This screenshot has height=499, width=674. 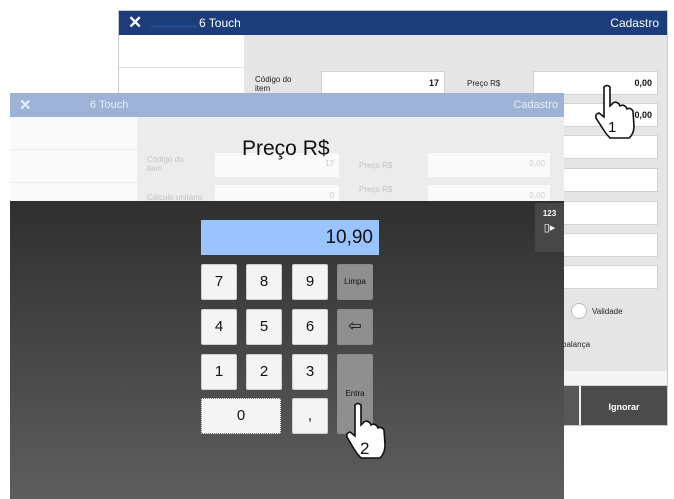 What do you see at coordinates (219, 372) in the screenshot?
I see `key-1: 1` at bounding box center [219, 372].